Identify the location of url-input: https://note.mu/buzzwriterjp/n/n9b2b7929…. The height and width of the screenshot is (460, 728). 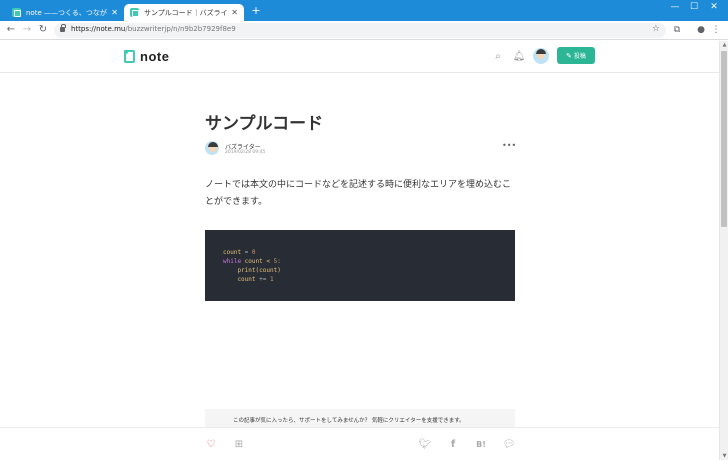
(360, 30).